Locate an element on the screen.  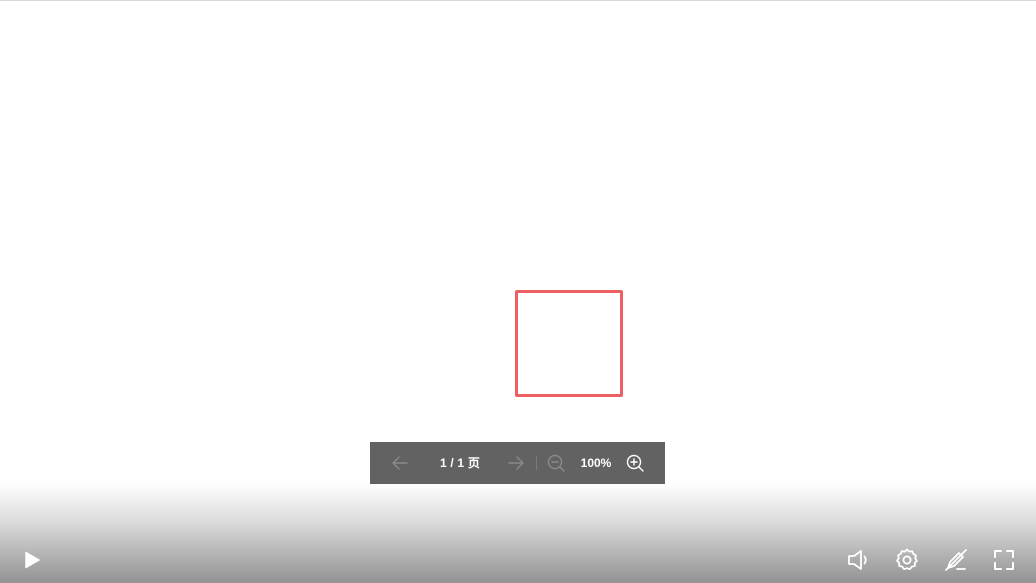
zoom-out-button is located at coordinates (556, 463).